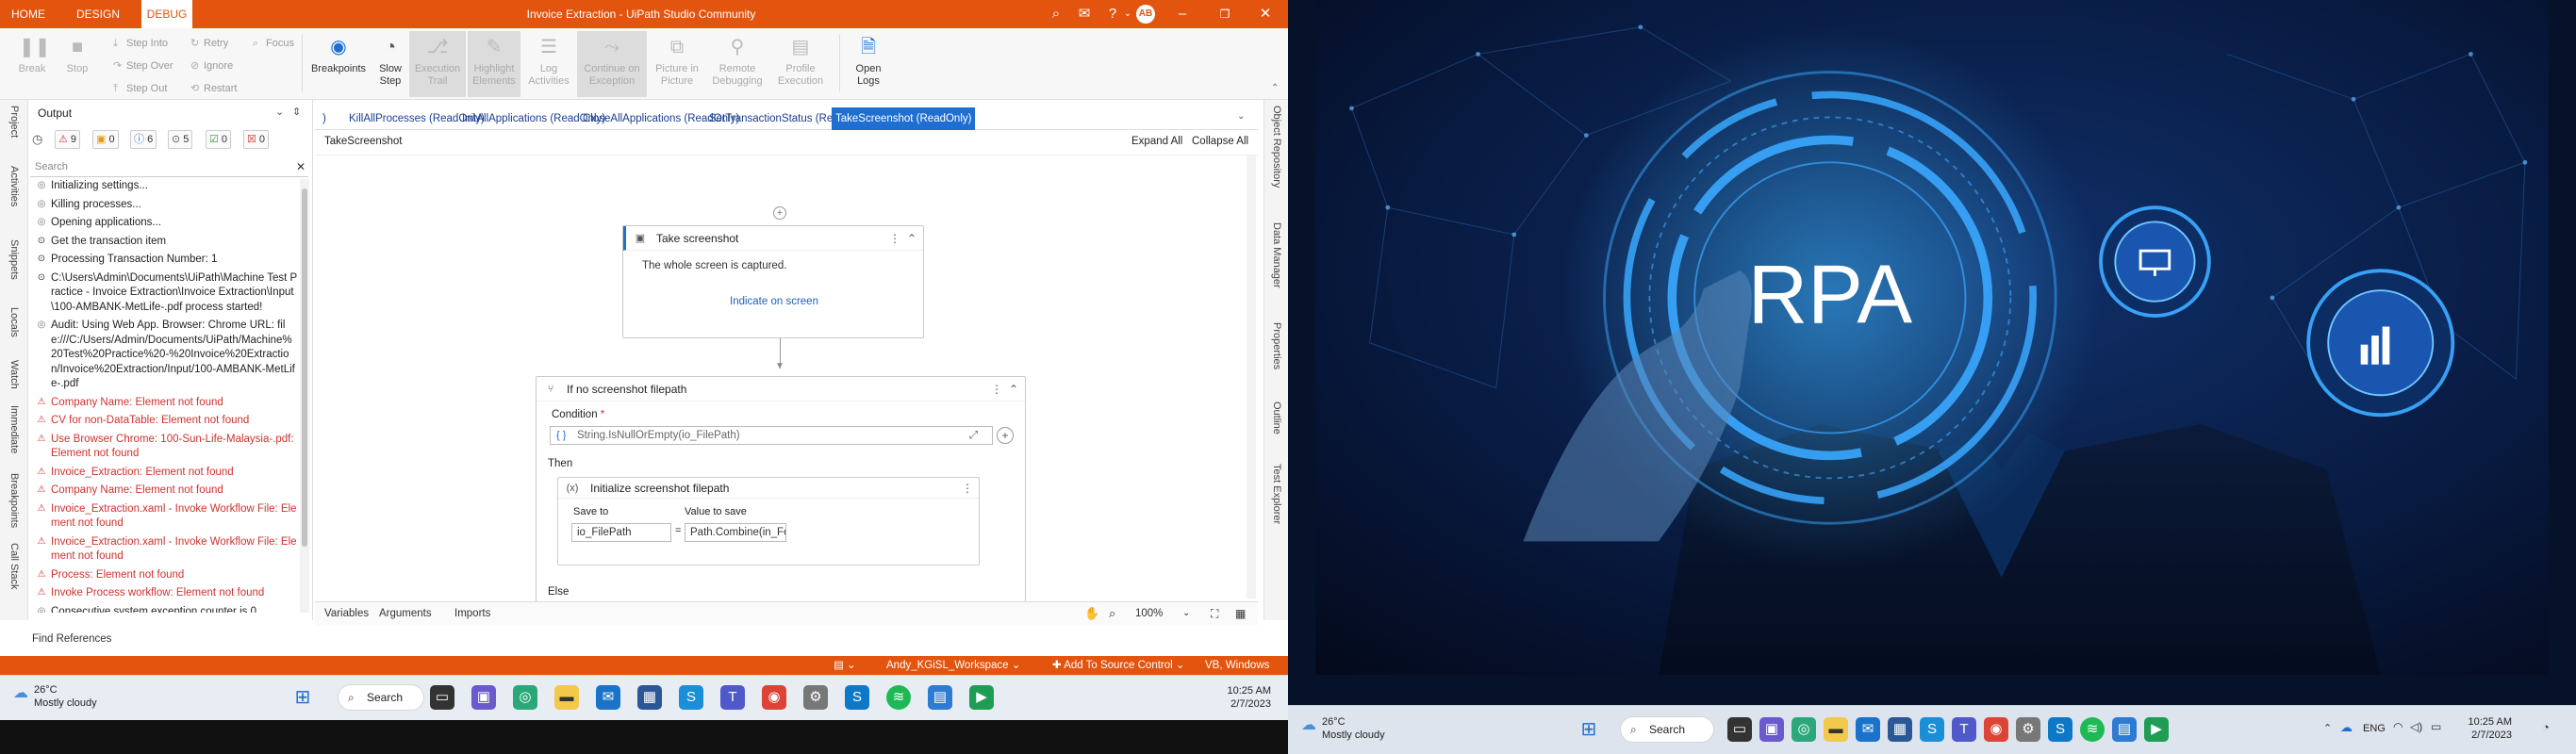  What do you see at coordinates (774, 302) in the screenshot?
I see `indicate-on-screen-link: Indicate on screen` at bounding box center [774, 302].